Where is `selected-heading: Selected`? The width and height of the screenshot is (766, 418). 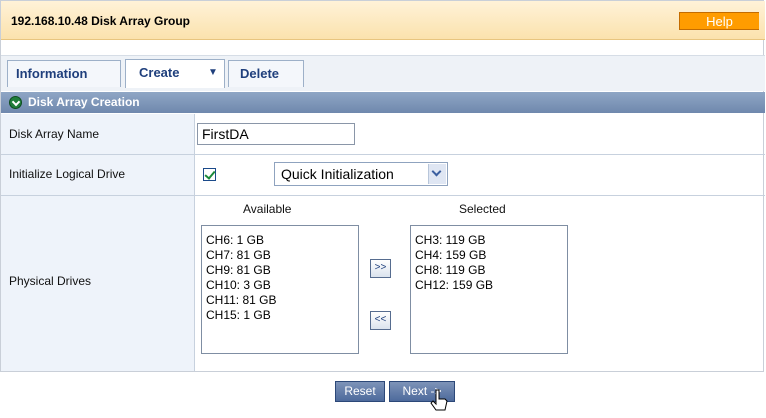 selected-heading: Selected is located at coordinates (482, 209).